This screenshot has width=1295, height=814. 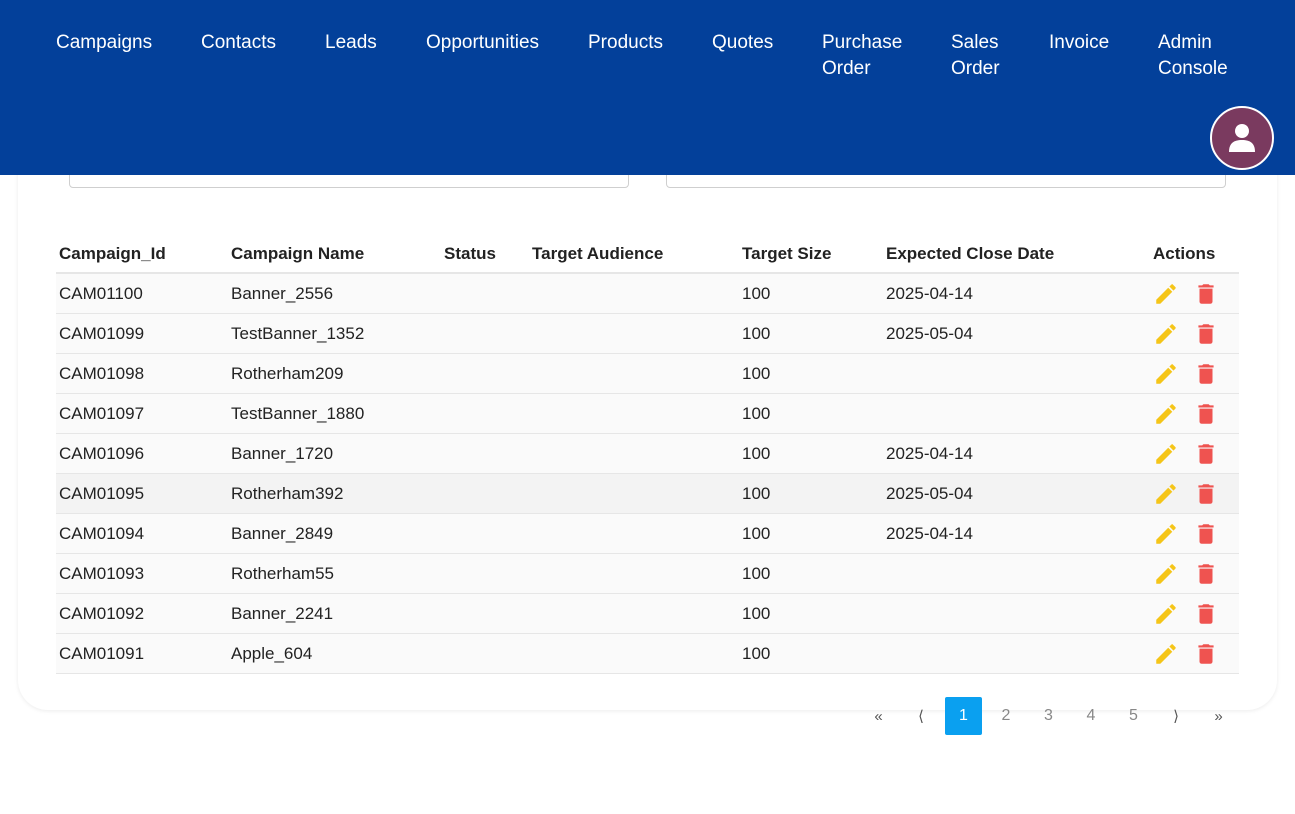 What do you see at coordinates (647, 333) in the screenshot?
I see `table-row: CAM01099 TestBanner_1352 100 2025-05-04` at bounding box center [647, 333].